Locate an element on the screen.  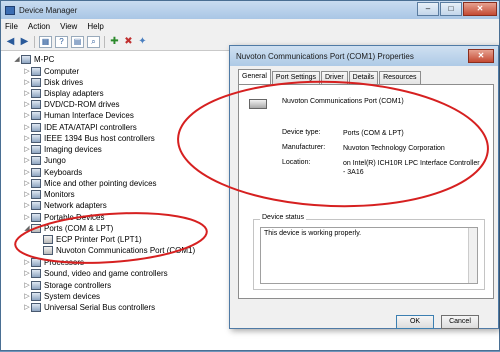
ide-icon is located at coordinates (36, 127).